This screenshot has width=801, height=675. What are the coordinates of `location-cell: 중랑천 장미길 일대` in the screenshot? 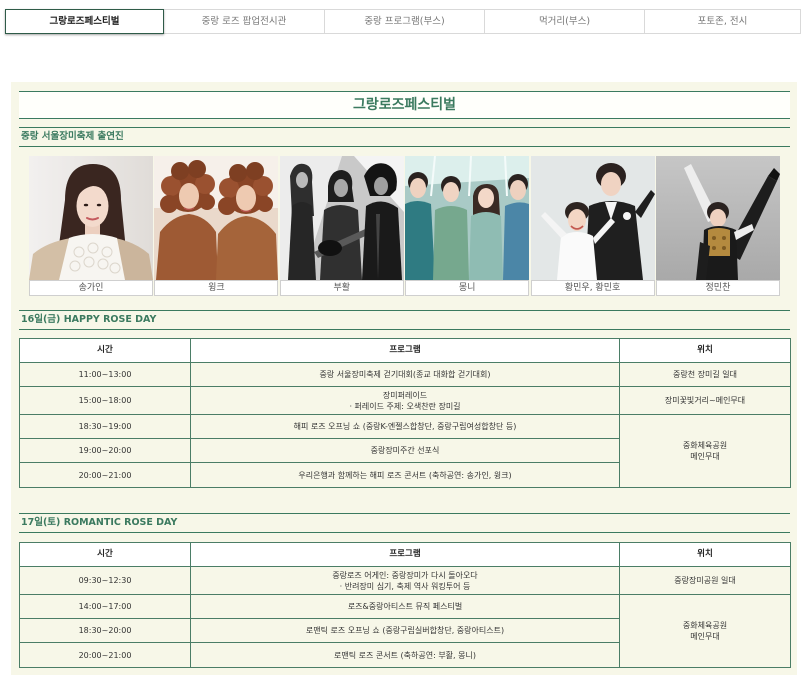 It's located at (705, 374).